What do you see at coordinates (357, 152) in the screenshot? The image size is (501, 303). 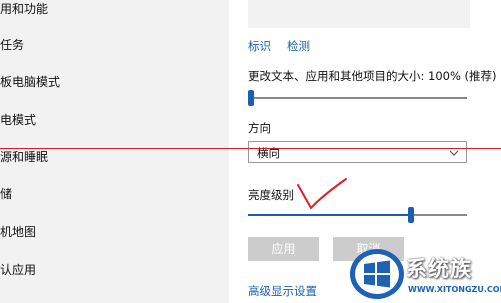 I see `orientation-dropdown: 横向` at bounding box center [357, 152].